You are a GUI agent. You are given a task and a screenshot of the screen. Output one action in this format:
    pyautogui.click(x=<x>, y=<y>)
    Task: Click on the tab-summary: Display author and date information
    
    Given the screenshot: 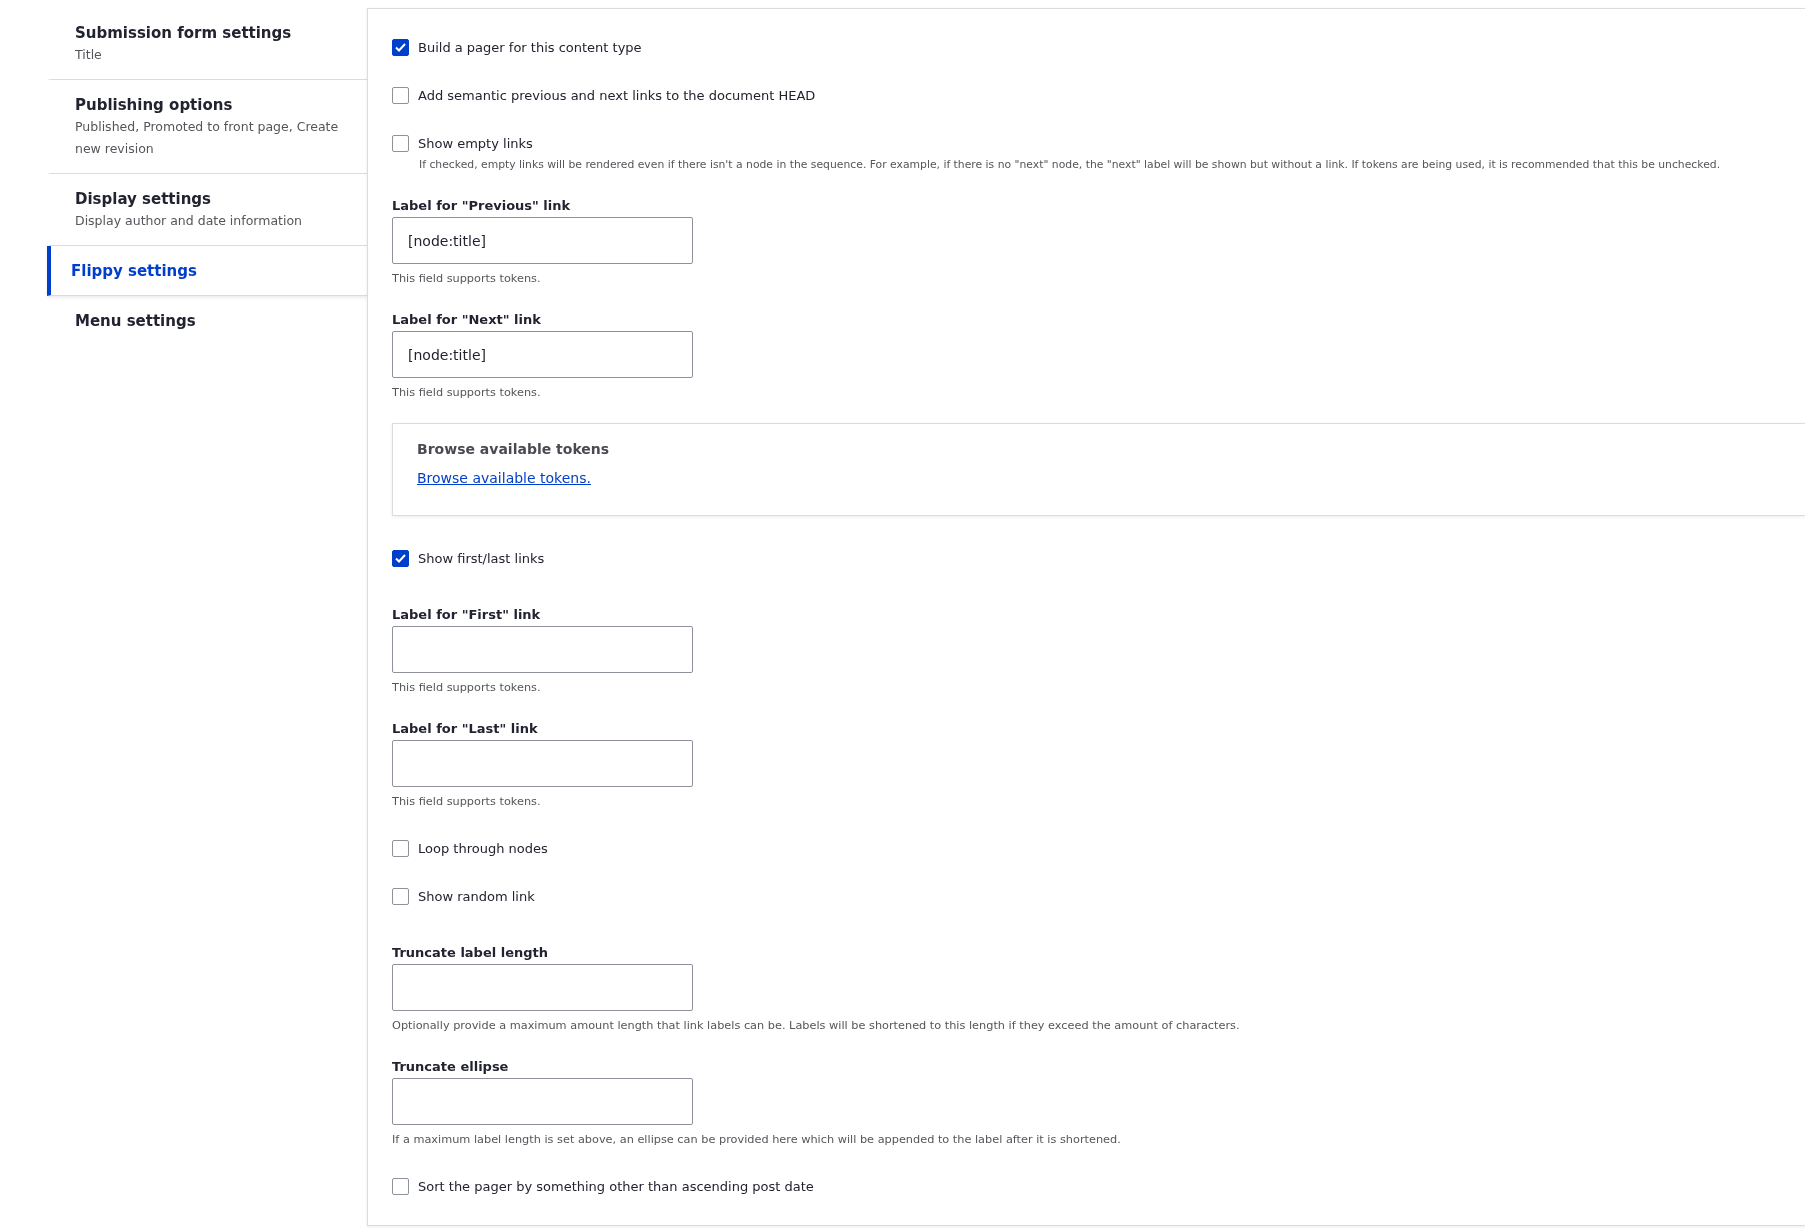 What is the action you would take?
    pyautogui.click(x=189, y=221)
    